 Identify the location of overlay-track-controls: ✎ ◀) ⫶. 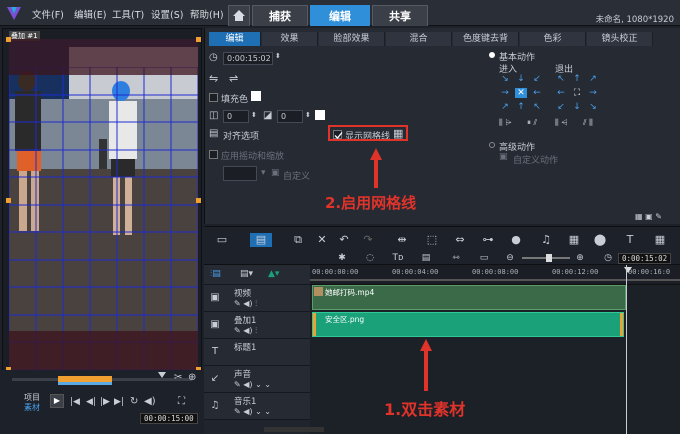
(245, 331).